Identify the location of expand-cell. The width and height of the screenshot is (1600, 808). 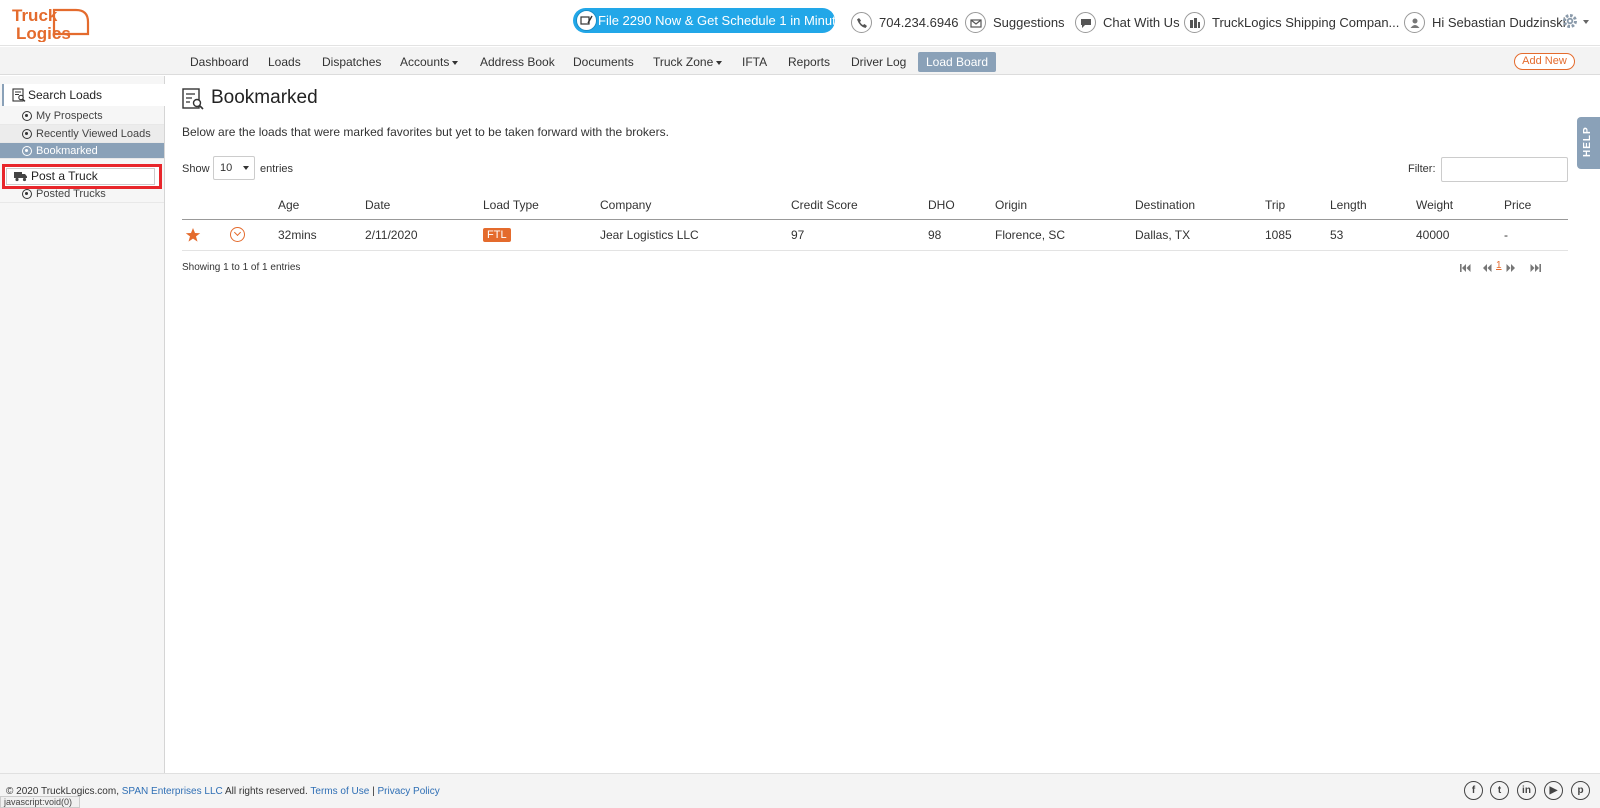
(254, 235).